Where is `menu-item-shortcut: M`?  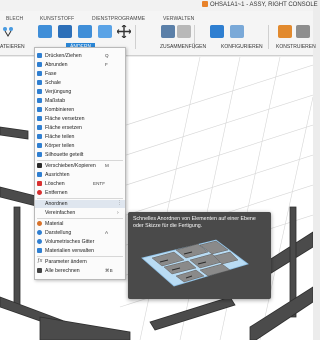 menu-item-shortcut: M is located at coordinates (107, 165).